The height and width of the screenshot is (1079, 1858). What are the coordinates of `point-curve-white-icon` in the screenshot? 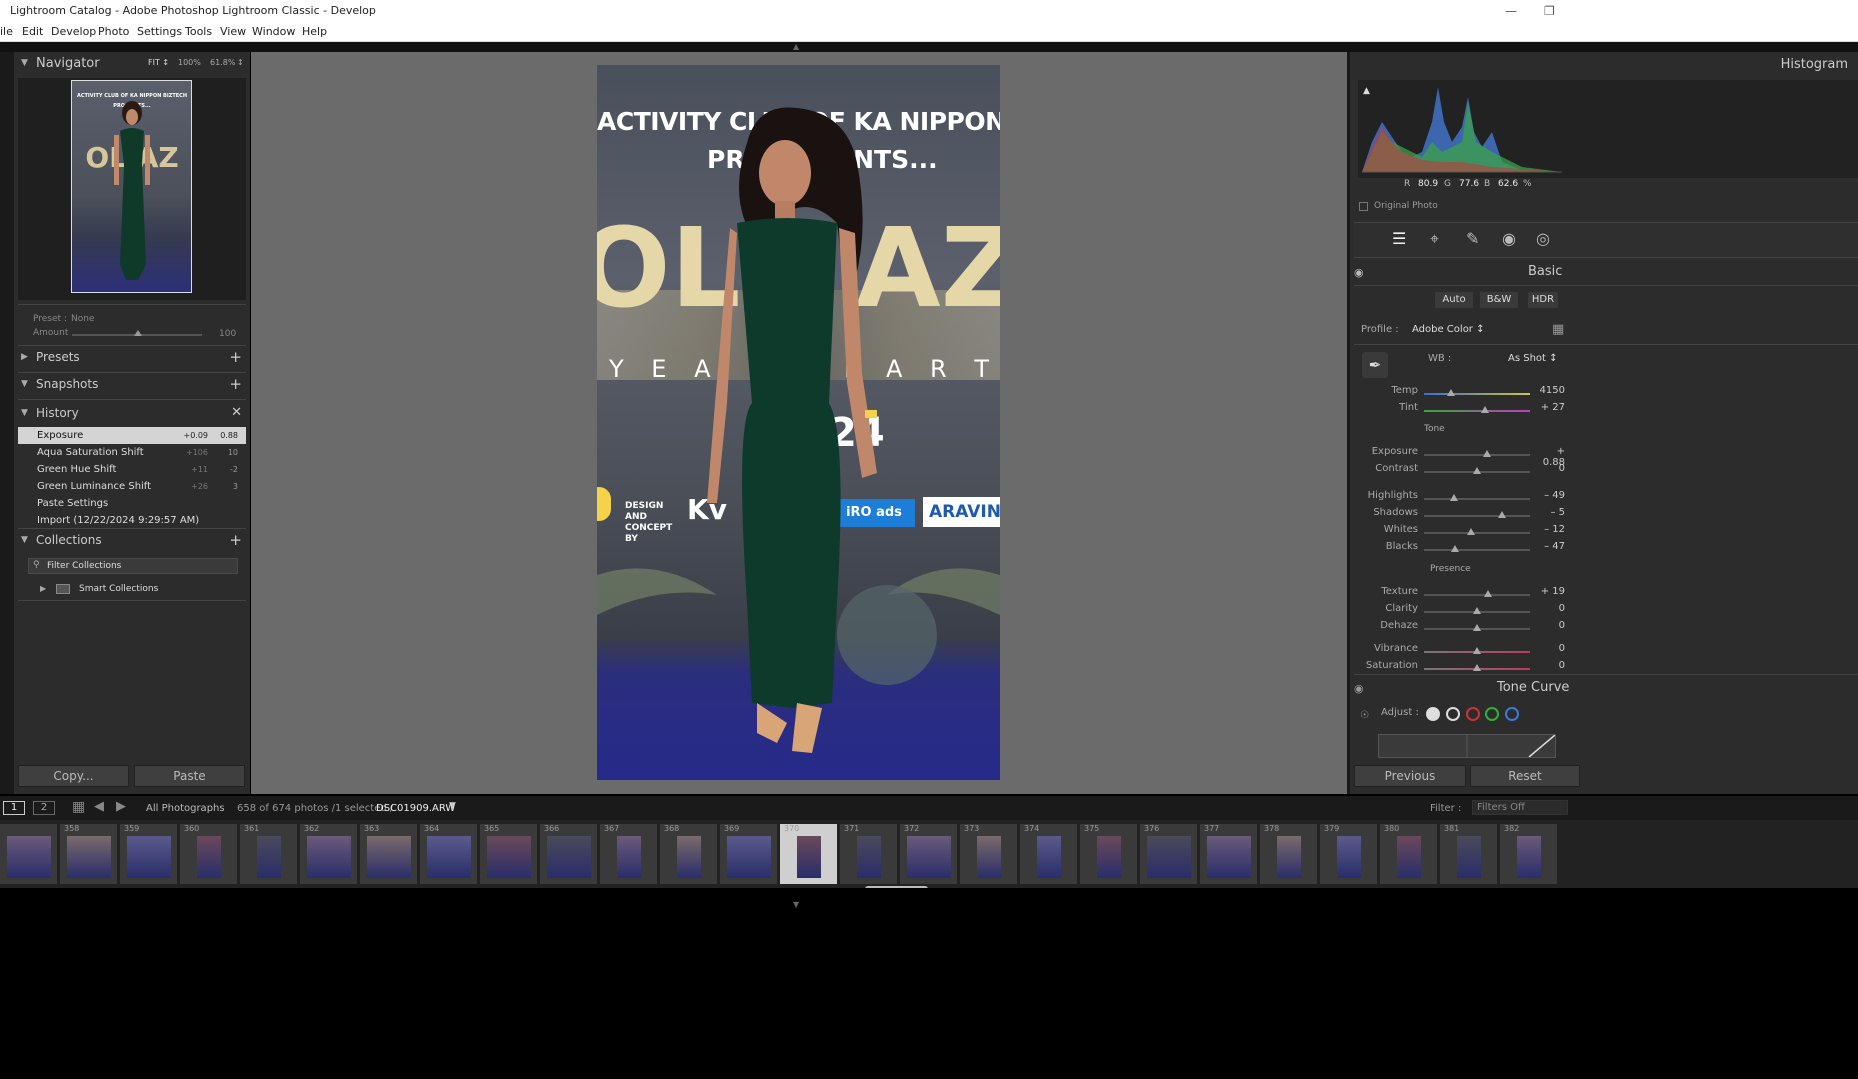 It's located at (1453, 714).